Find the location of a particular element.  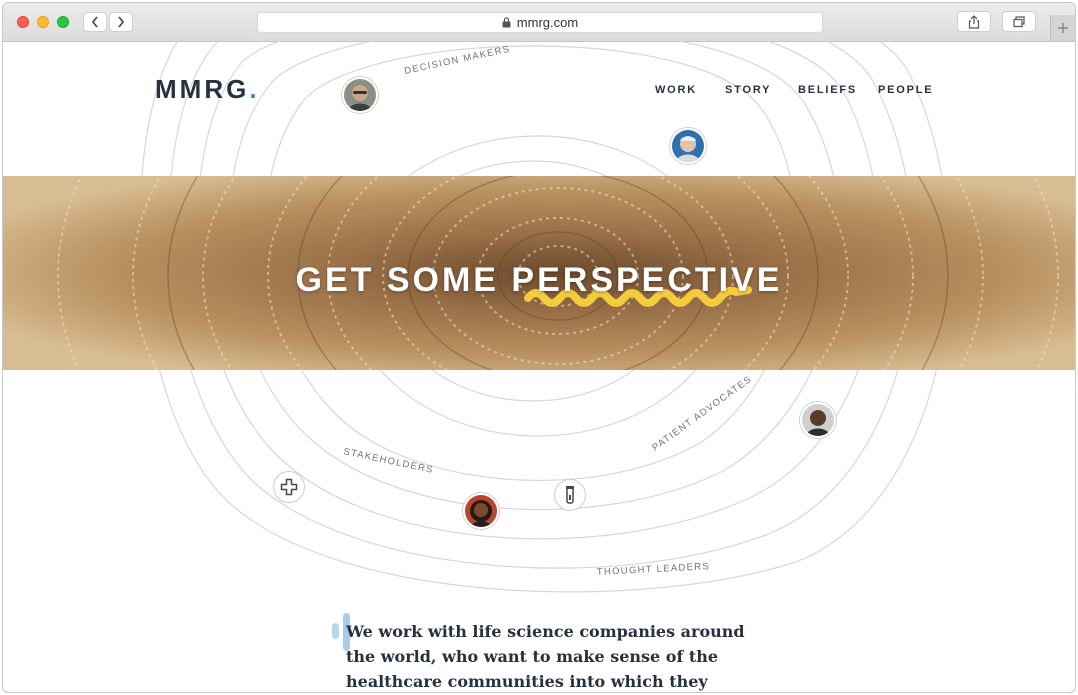

new-tab-button is located at coordinates (1062, 28).